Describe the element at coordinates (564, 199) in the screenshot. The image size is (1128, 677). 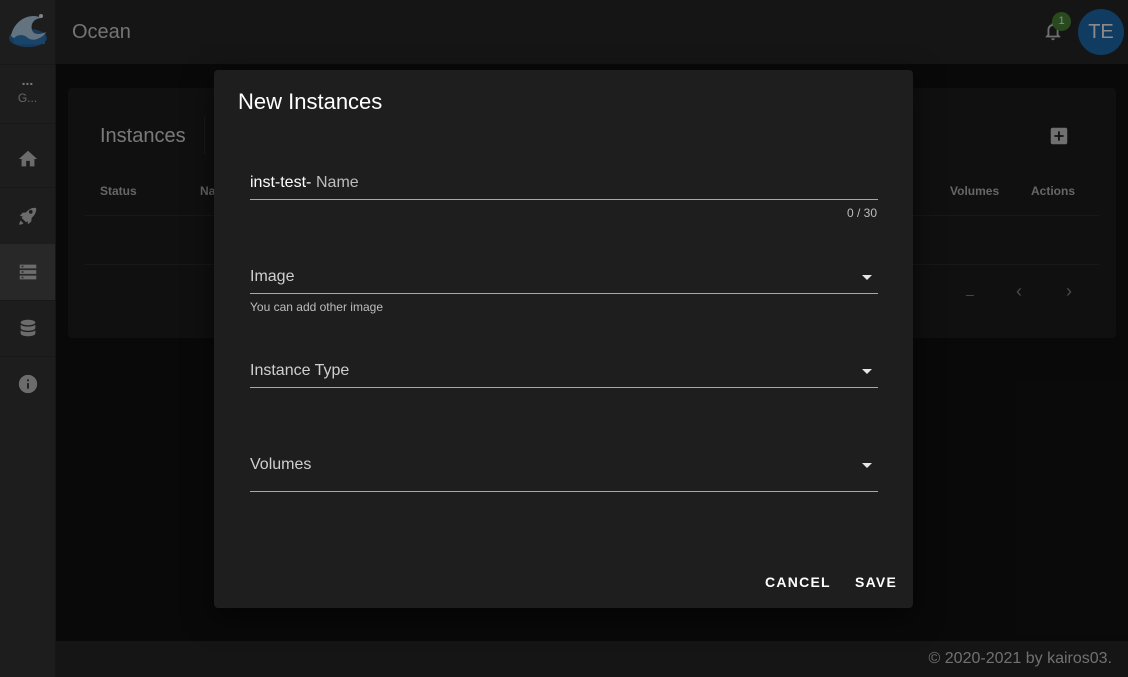
I see `name-underline` at that location.